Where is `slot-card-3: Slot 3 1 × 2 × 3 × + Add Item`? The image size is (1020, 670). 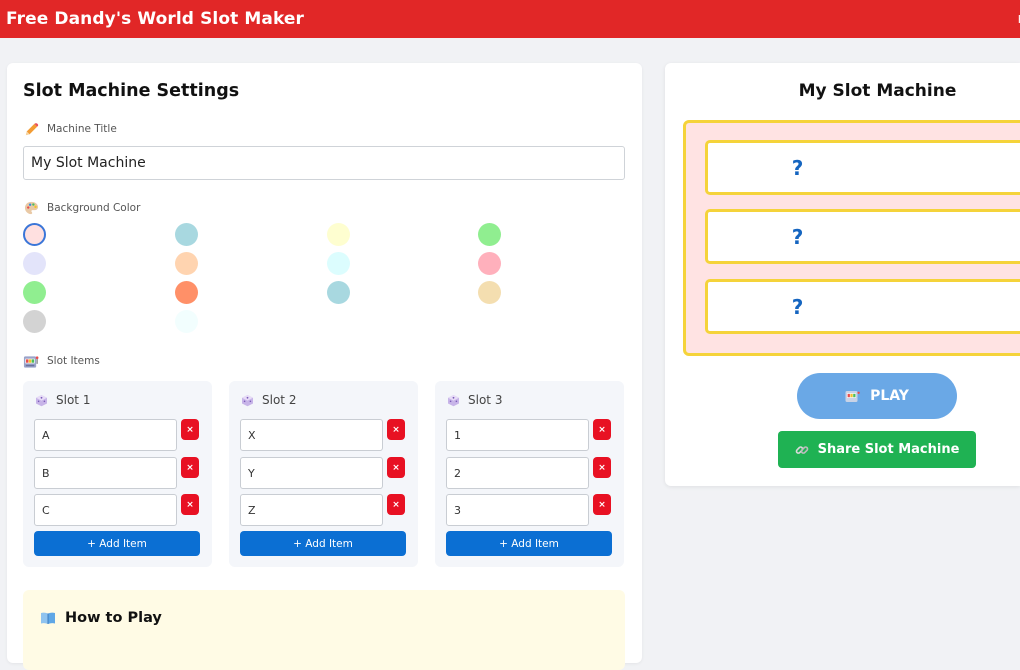 slot-card-3: Slot 3 1 × 2 × 3 × + Add Item is located at coordinates (529, 474).